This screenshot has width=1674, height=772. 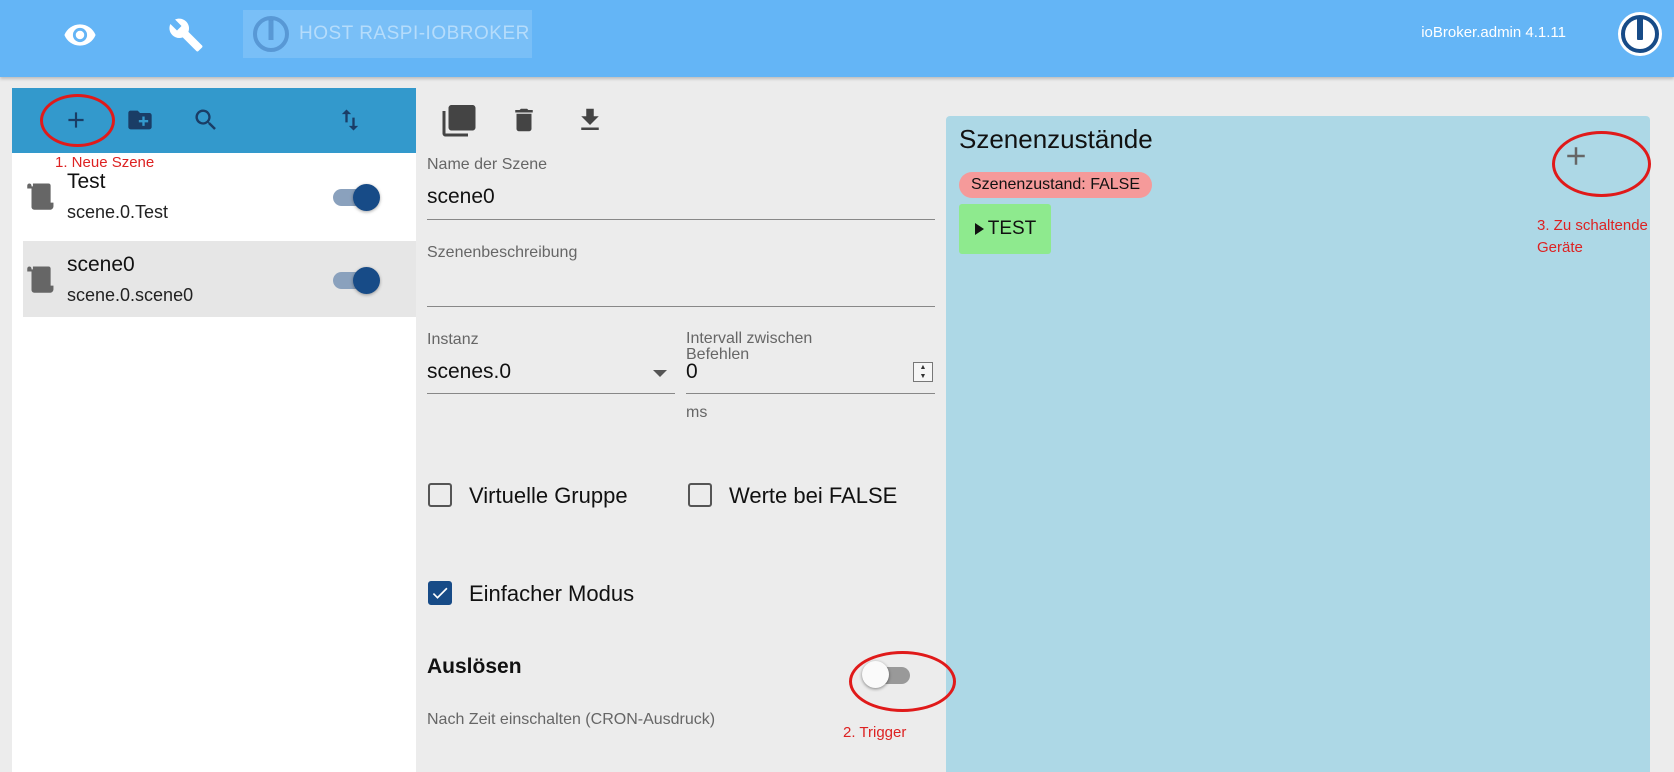 I want to click on trash-icon, so click(x=524, y=120).